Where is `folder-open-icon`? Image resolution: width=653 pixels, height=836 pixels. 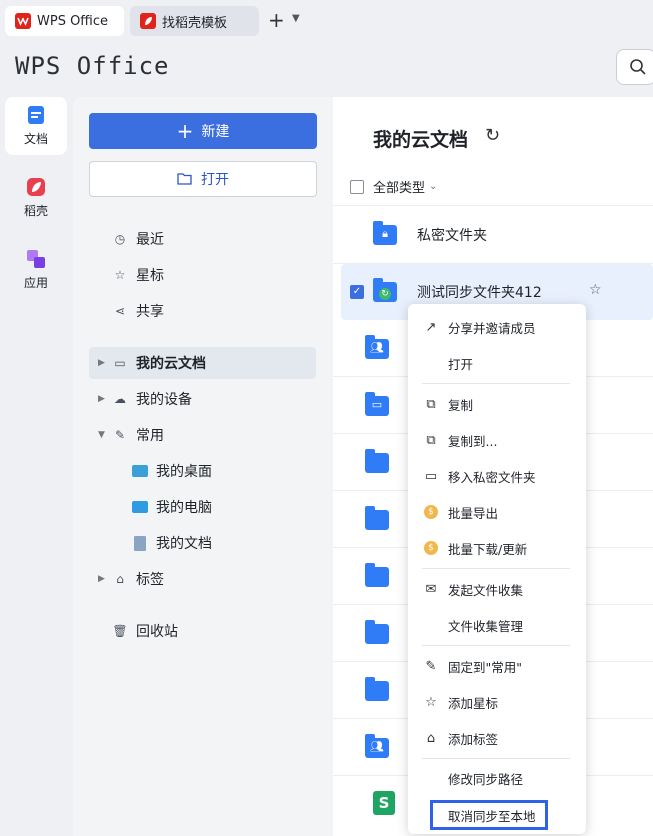
folder-open-icon is located at coordinates (184, 179).